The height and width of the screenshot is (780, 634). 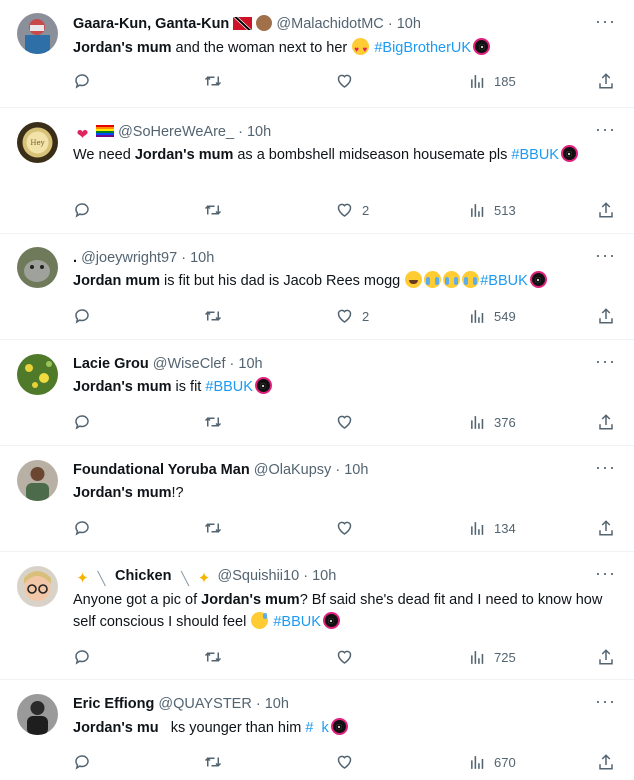 I want to click on tweet-header: Eric Effiong @QUAYSTER · 10h, so click(x=333, y=704).